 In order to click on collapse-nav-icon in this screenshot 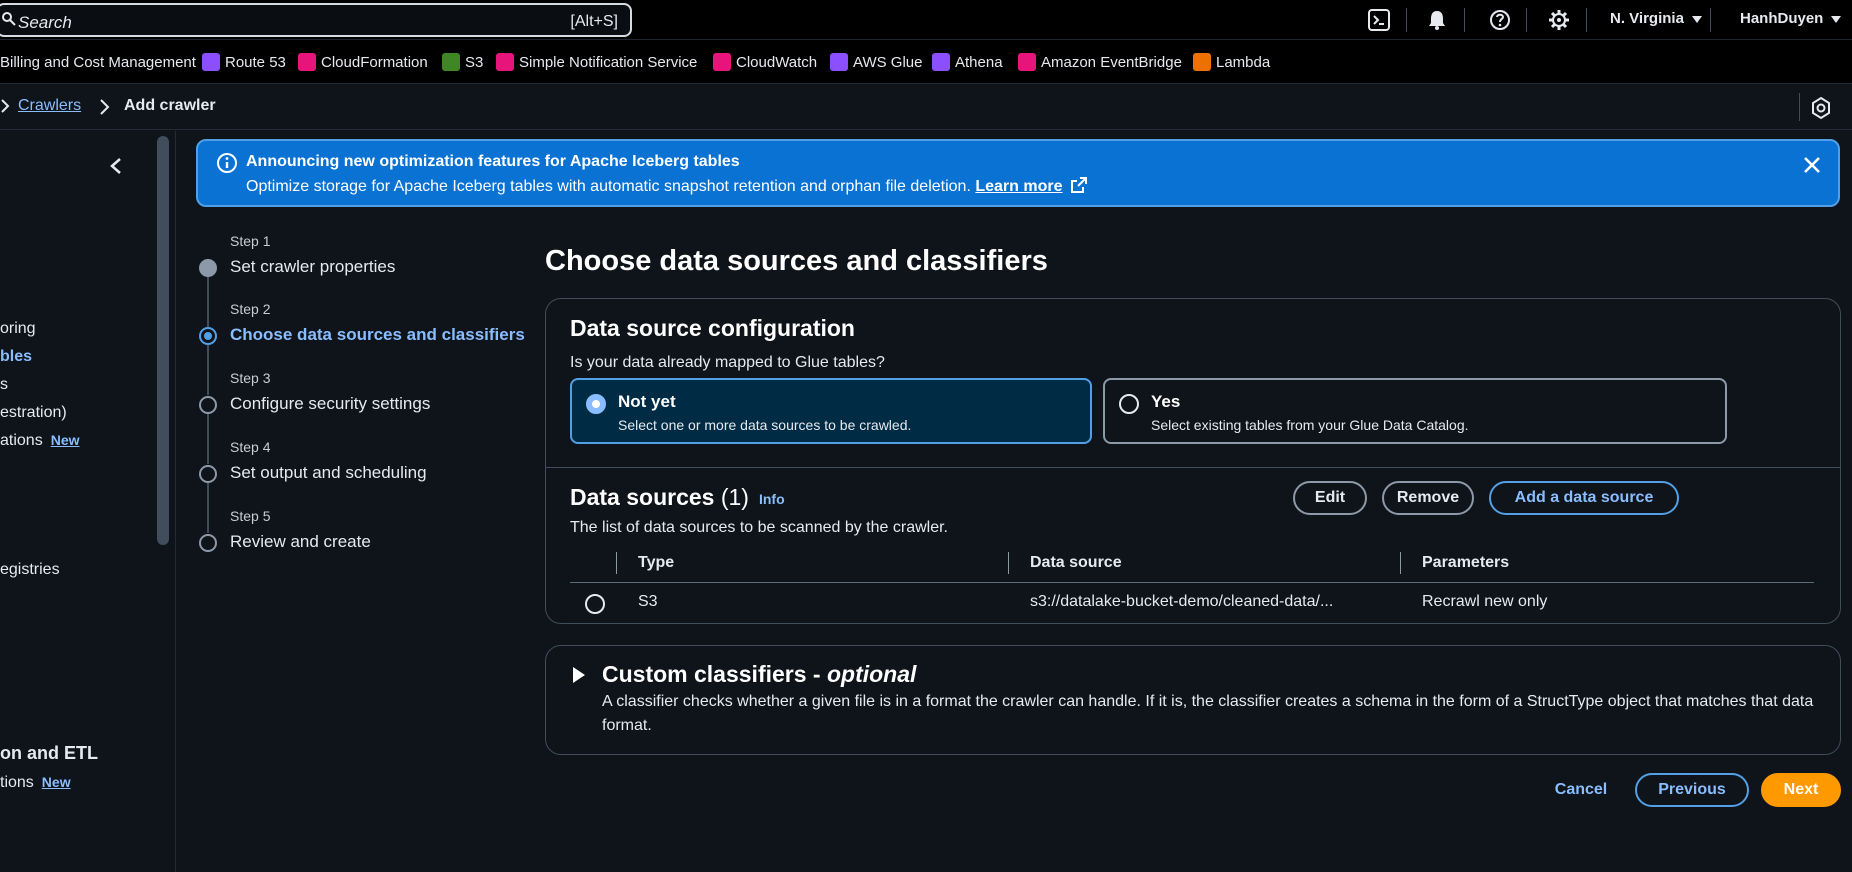, I will do `click(116, 166)`.